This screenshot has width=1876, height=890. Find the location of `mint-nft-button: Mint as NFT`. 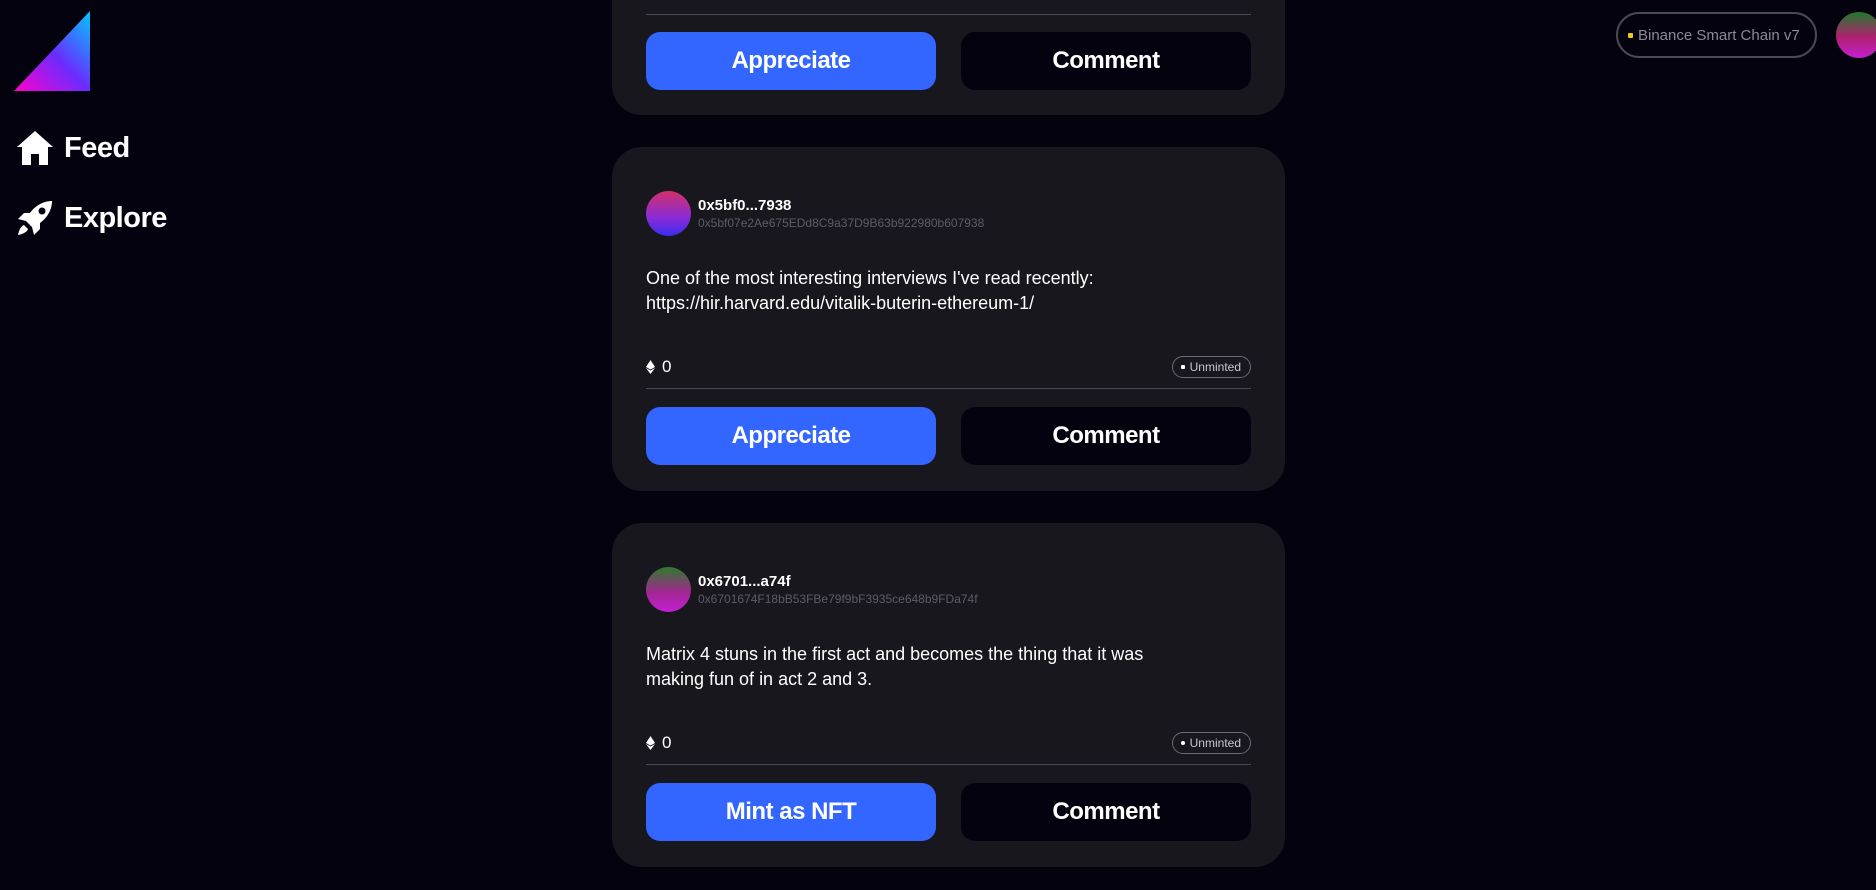

mint-nft-button: Mint as NFT is located at coordinates (791, 812).